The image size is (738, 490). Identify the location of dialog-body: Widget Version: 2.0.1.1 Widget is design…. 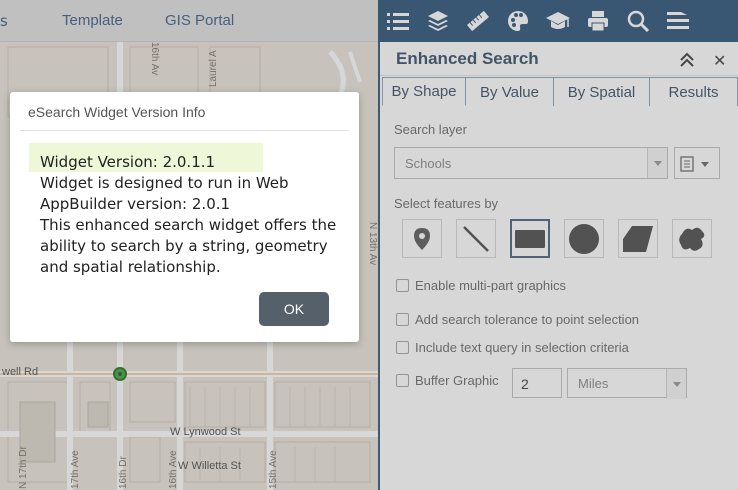
(192, 215).